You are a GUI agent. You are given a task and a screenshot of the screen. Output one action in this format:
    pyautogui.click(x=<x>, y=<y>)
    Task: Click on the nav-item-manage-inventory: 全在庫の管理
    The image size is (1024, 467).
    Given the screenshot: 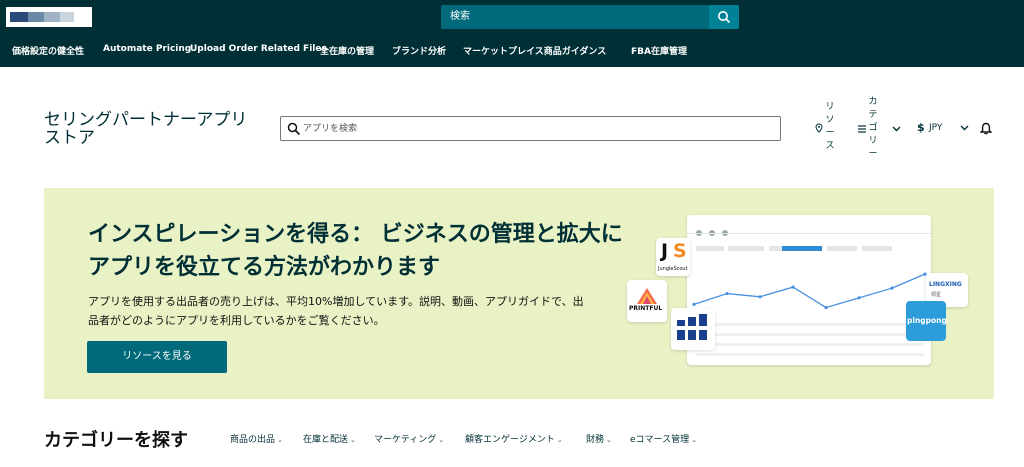 What is the action you would take?
    pyautogui.click(x=347, y=50)
    